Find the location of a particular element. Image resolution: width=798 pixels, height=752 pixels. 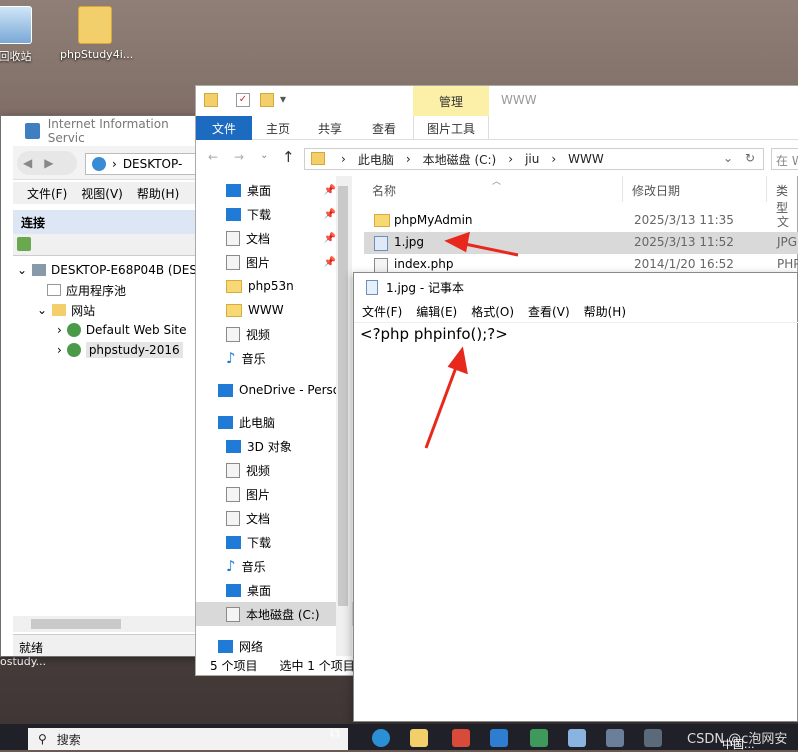

mail-icon is located at coordinates (499, 738).